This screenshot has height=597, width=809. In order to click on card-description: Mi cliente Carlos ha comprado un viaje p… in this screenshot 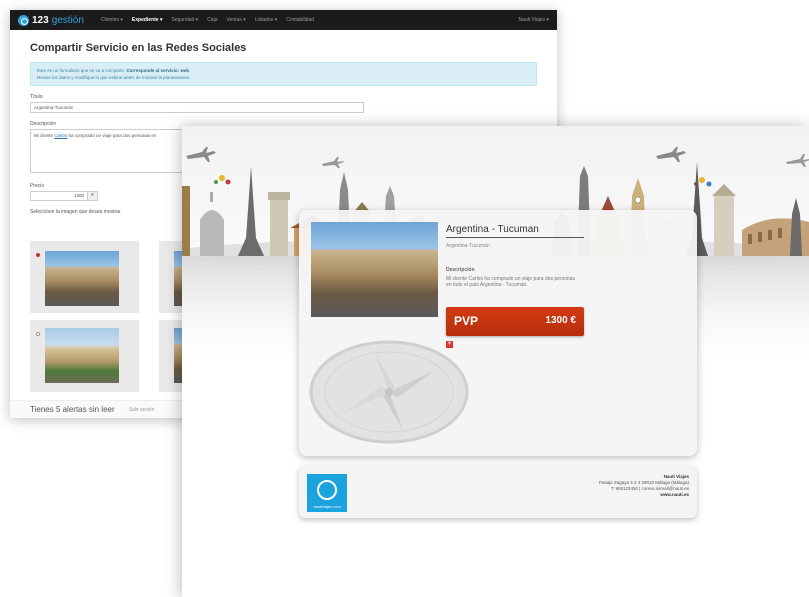, I will do `click(510, 282)`.